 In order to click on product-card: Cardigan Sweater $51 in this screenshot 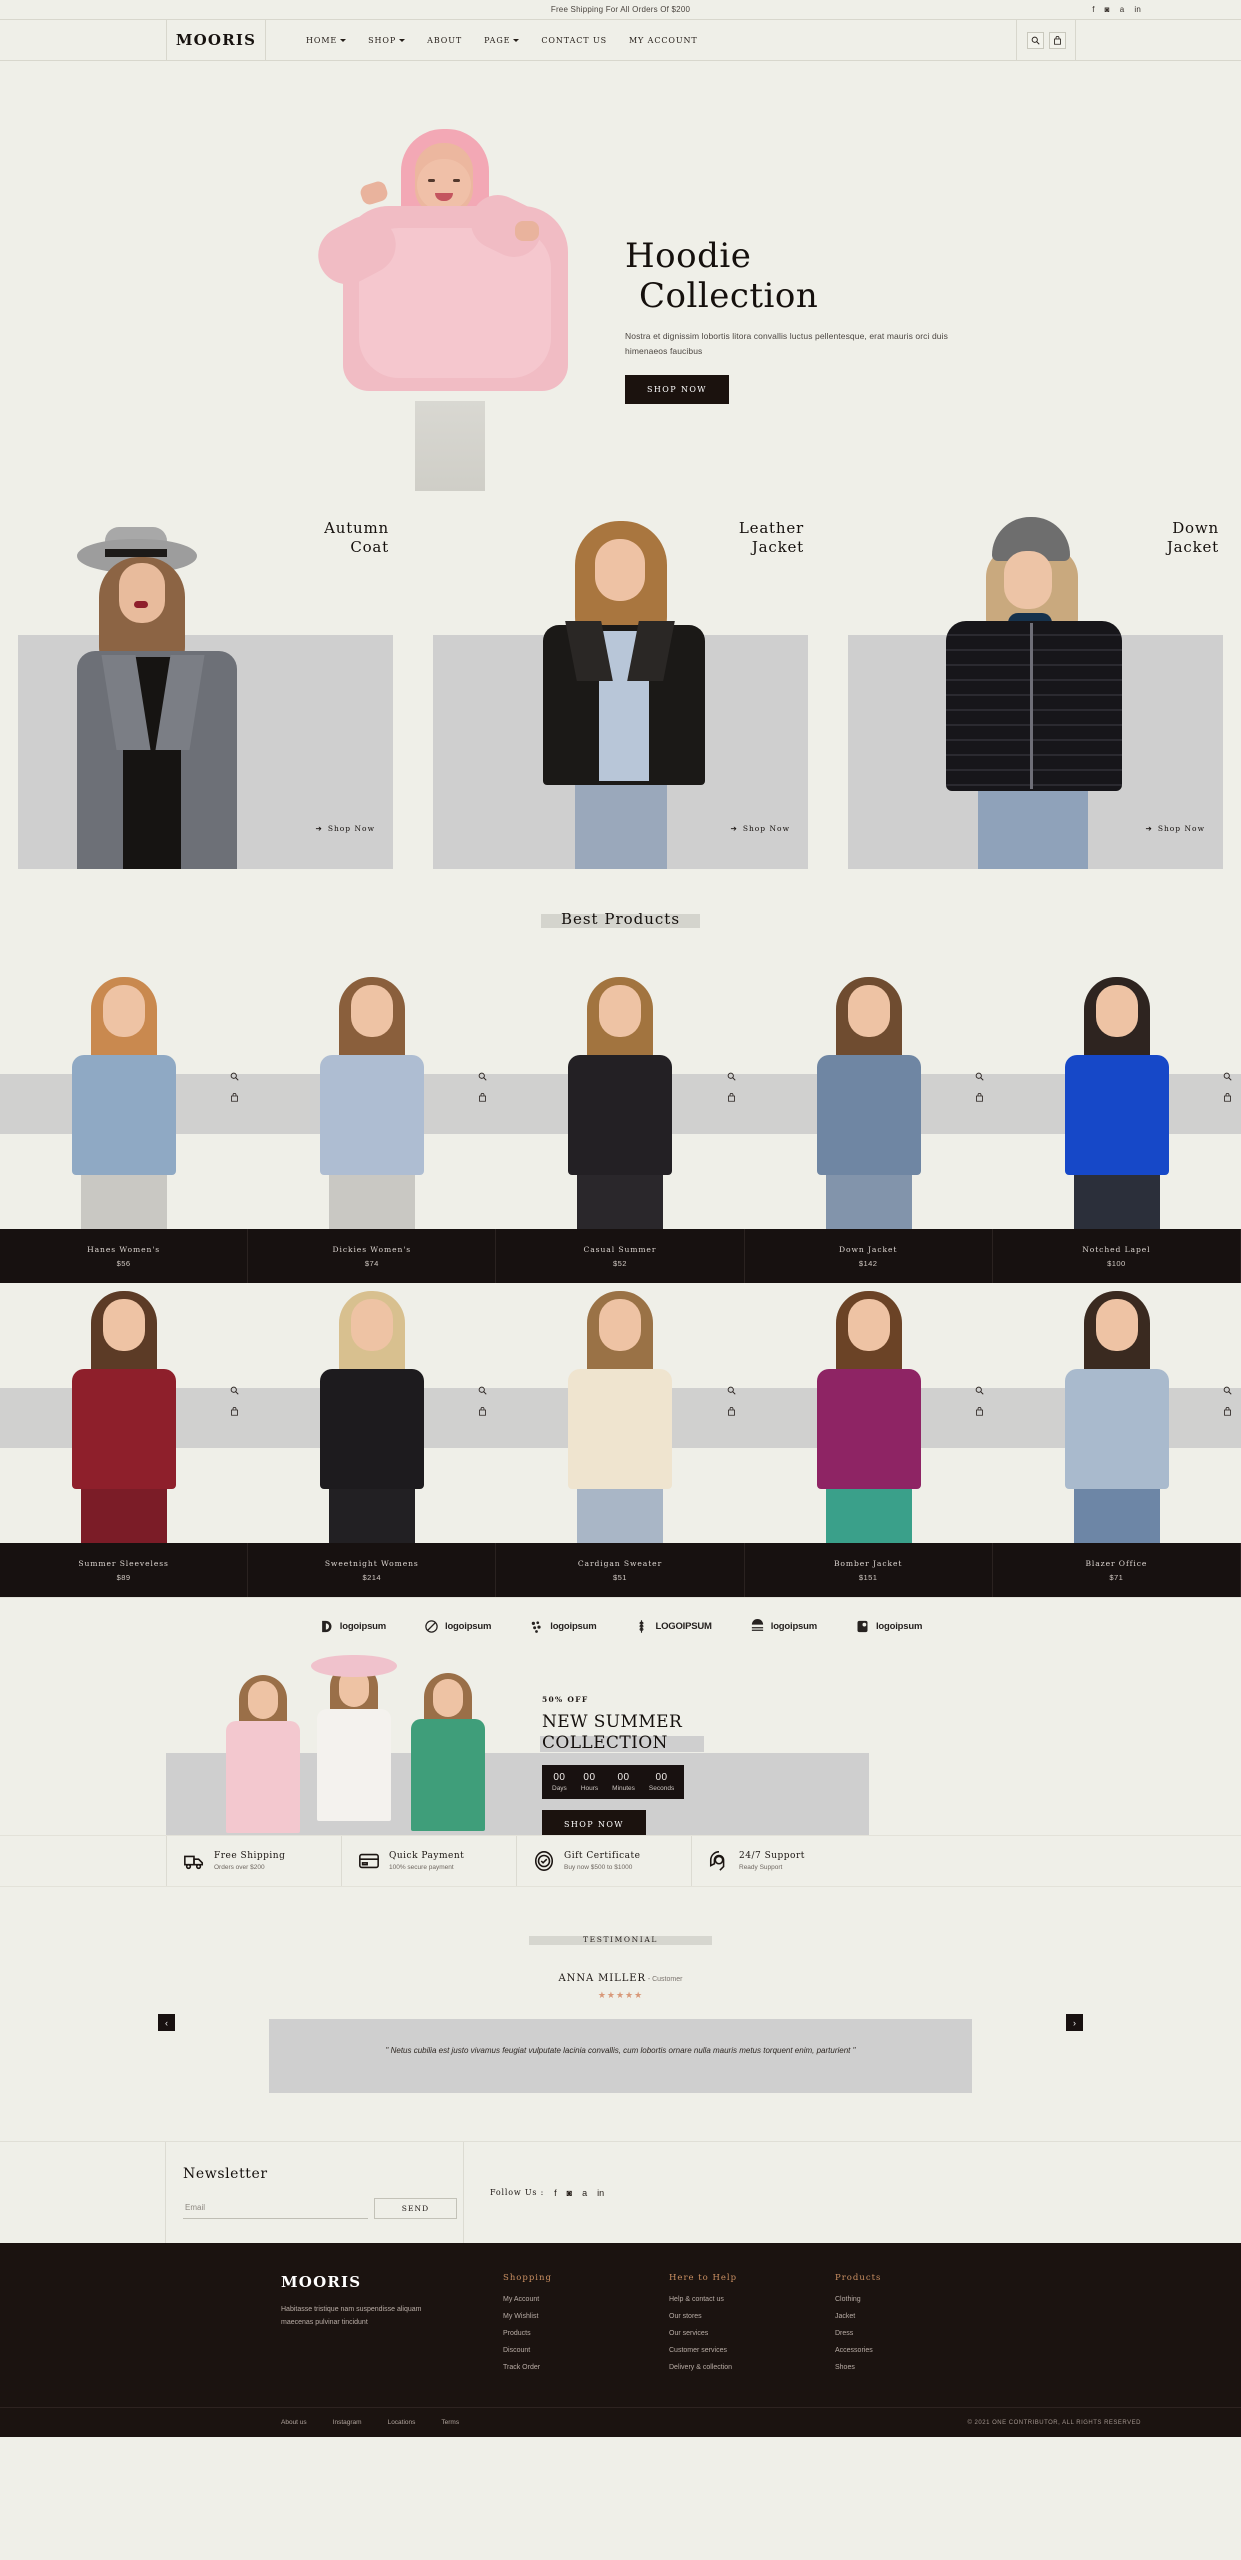, I will do `click(620, 1440)`.